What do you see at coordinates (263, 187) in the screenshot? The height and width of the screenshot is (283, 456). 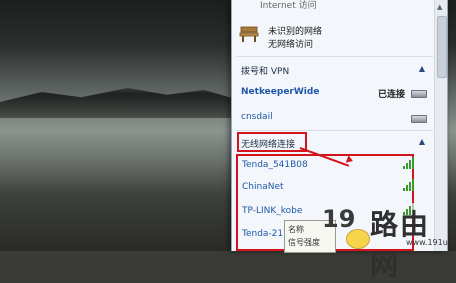 I see `wifi-network-chinanet: ChinaNet` at bounding box center [263, 187].